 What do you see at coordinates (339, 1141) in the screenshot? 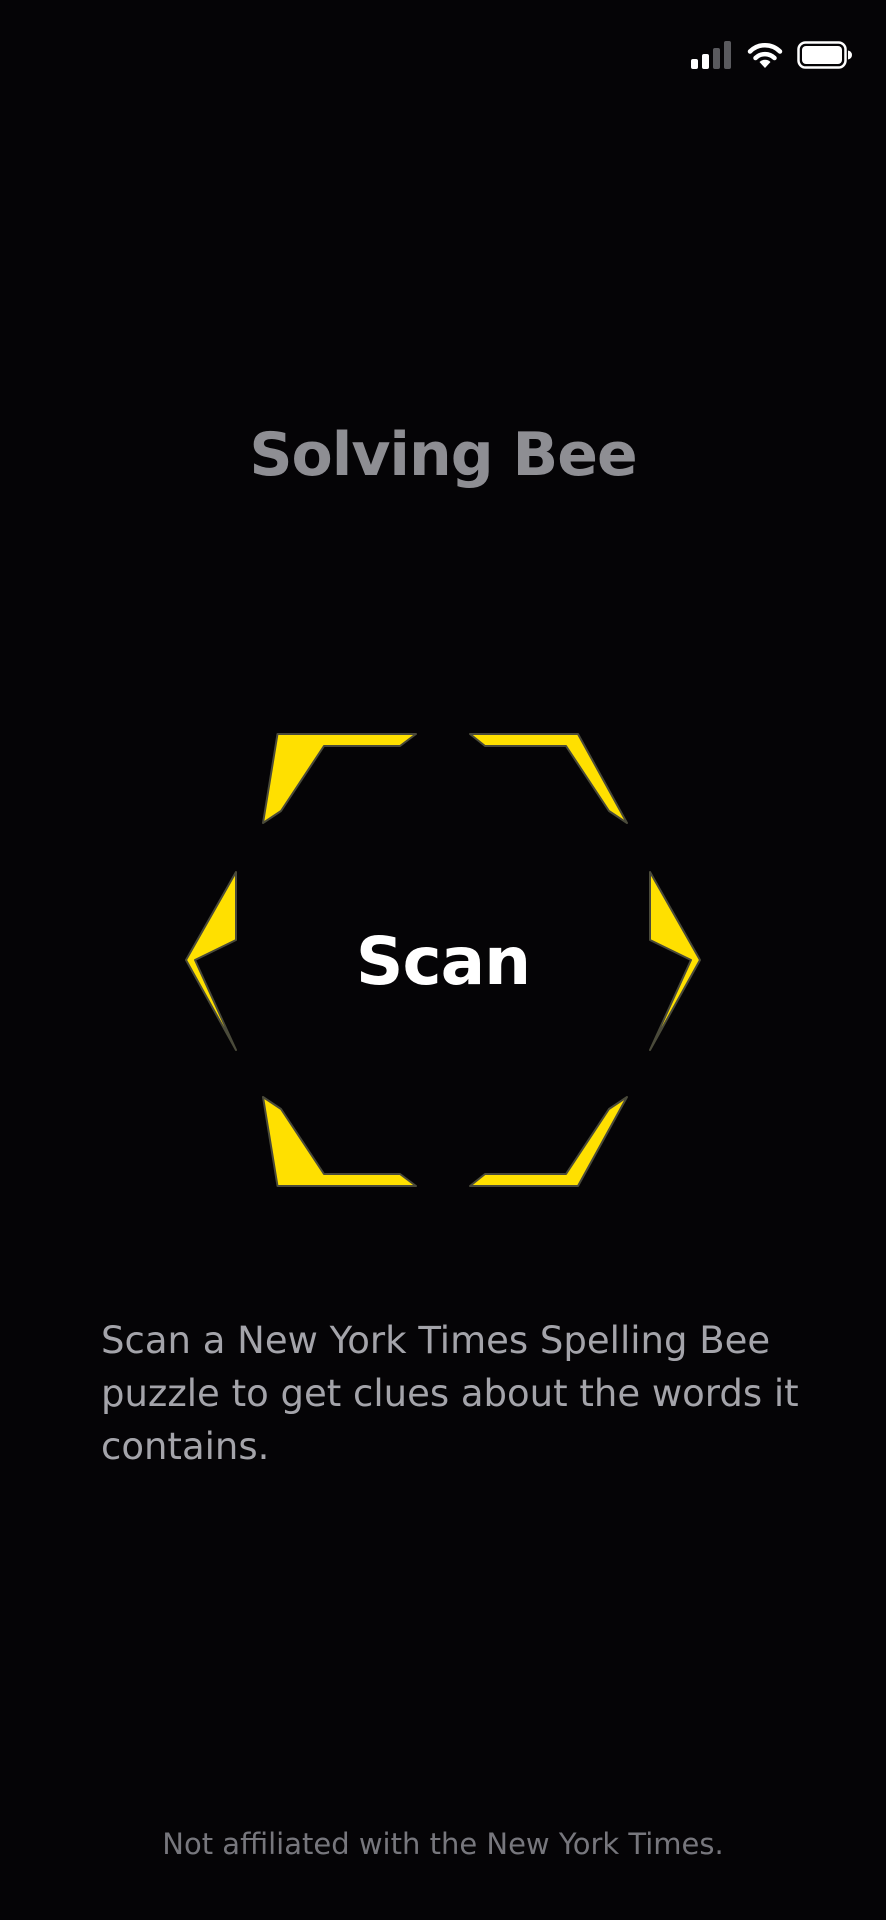
I see `hex-segment-bottom-left` at bounding box center [339, 1141].